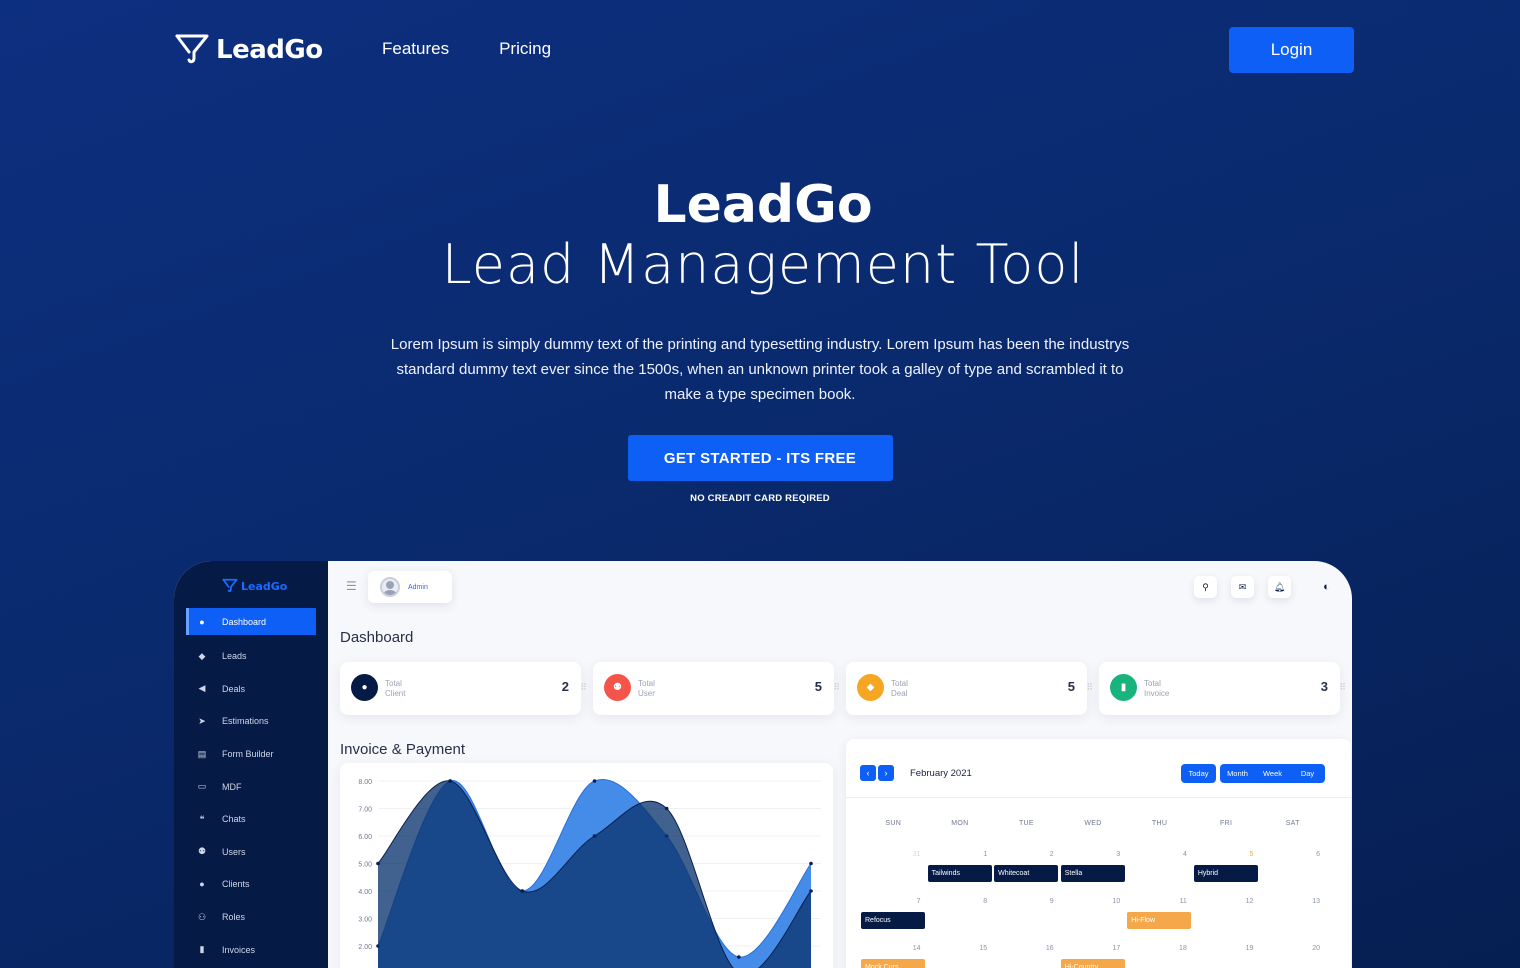 The height and width of the screenshot is (968, 1520). I want to click on weekday-sun: SUN, so click(893, 823).